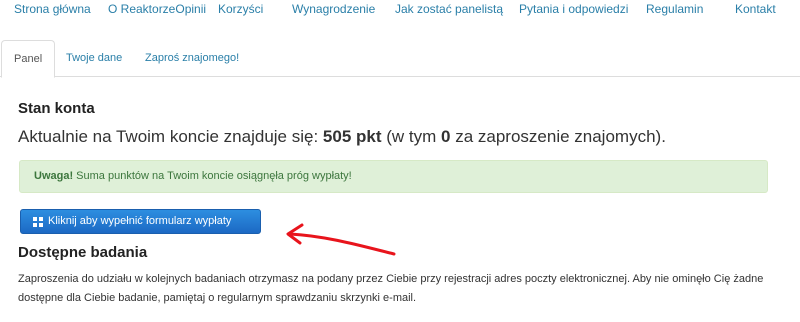 The width and height of the screenshot is (800, 322). Describe the element at coordinates (157, 9) in the screenshot. I see `nav-about: O ReaktorzeOpinii` at that location.